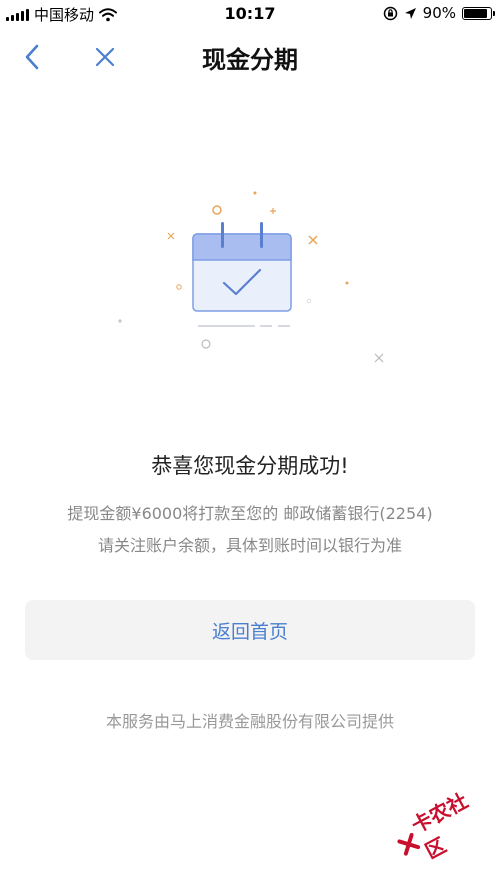 This screenshot has width=500, height=889. I want to click on service-provider-footer: 本服务由马上消费金融股份有限公司提供, so click(249, 721).